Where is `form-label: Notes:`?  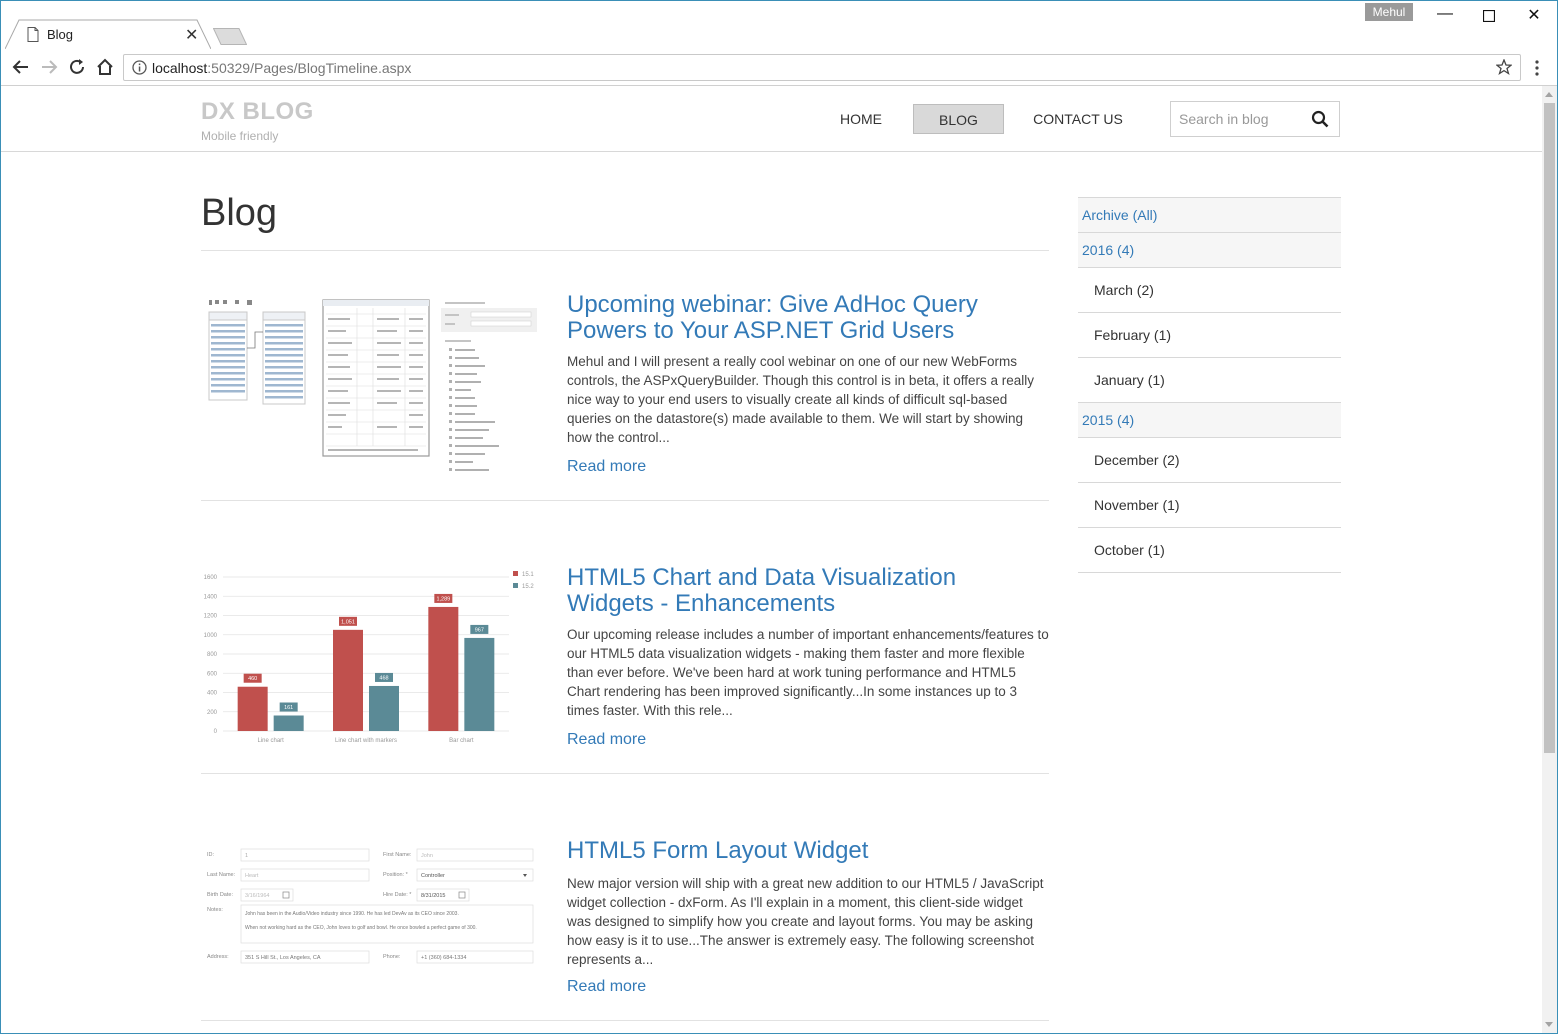 form-label: Notes: is located at coordinates (215, 910).